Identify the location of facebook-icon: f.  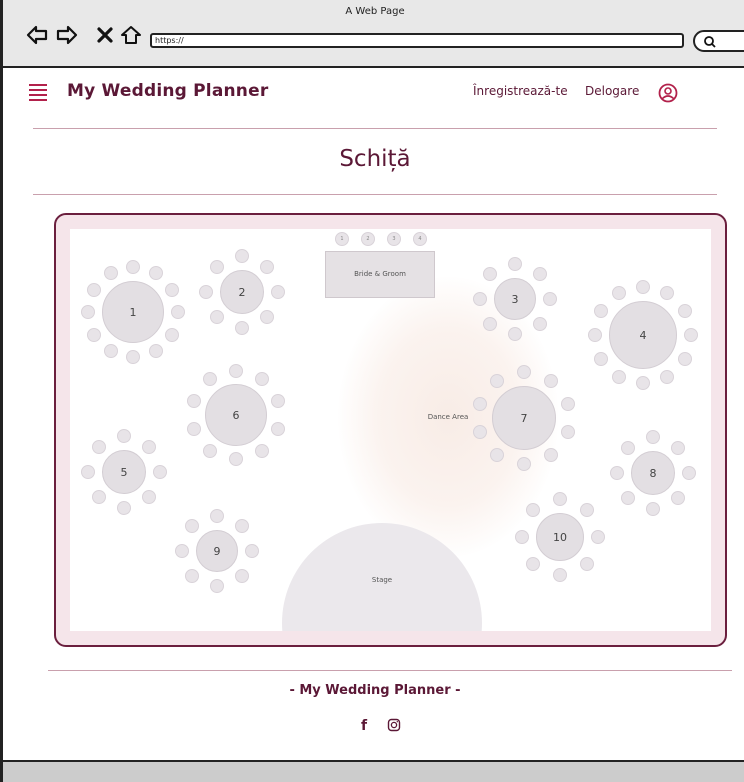
(364, 726).